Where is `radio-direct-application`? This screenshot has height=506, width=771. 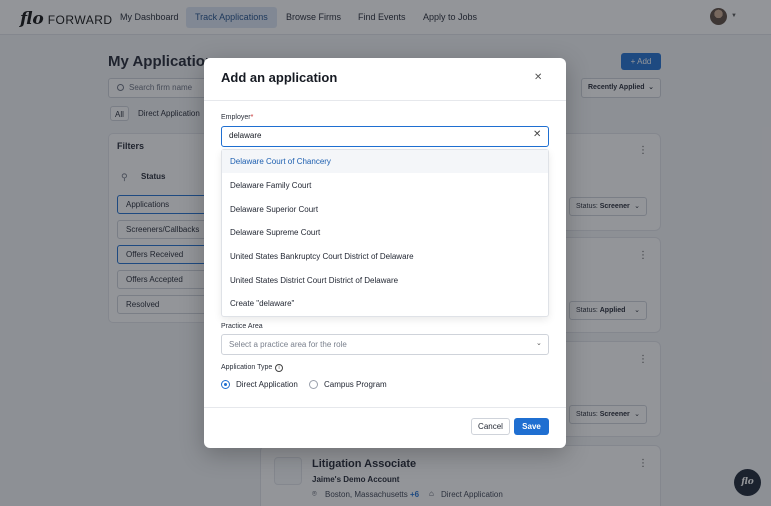
radio-direct-application is located at coordinates (225, 384).